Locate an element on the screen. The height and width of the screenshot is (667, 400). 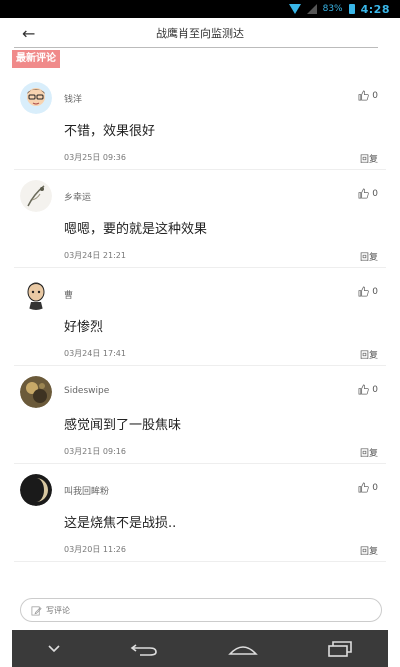
comment-text: 这是烧焦不是战损.. is located at coordinates (120, 523).